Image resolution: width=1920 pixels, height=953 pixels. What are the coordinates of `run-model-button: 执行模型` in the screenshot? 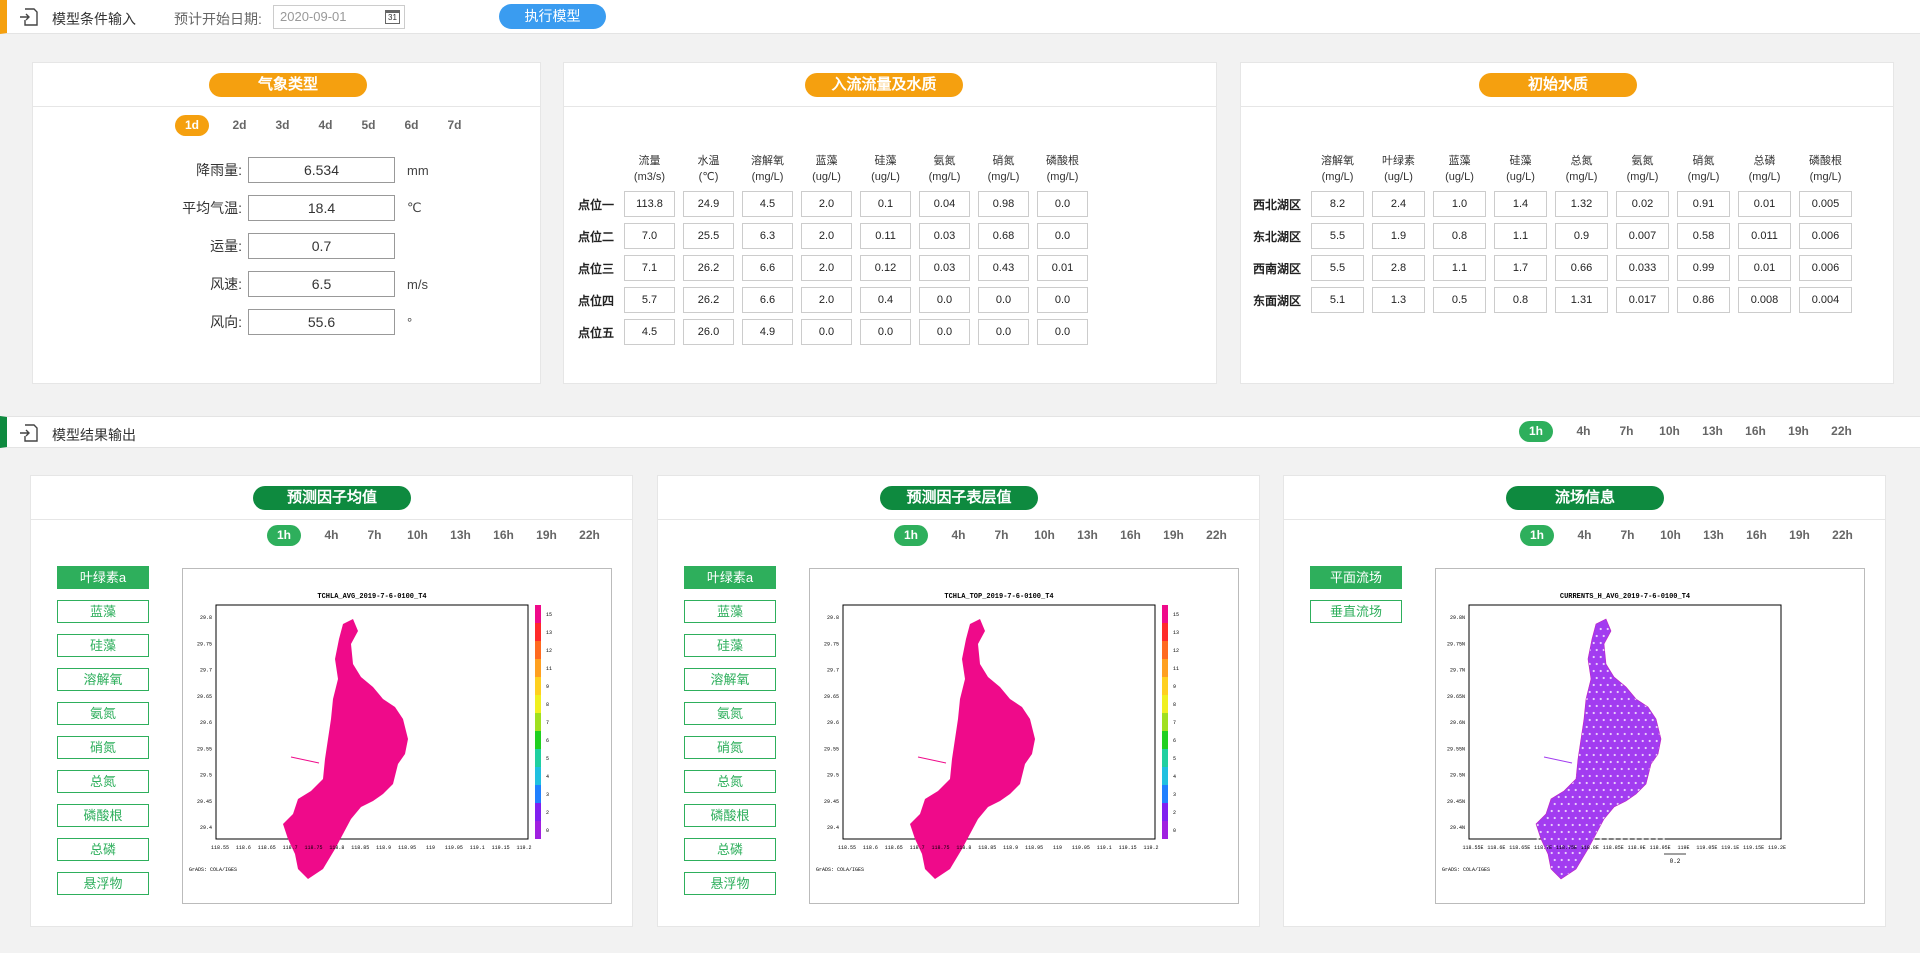 It's located at (552, 16).